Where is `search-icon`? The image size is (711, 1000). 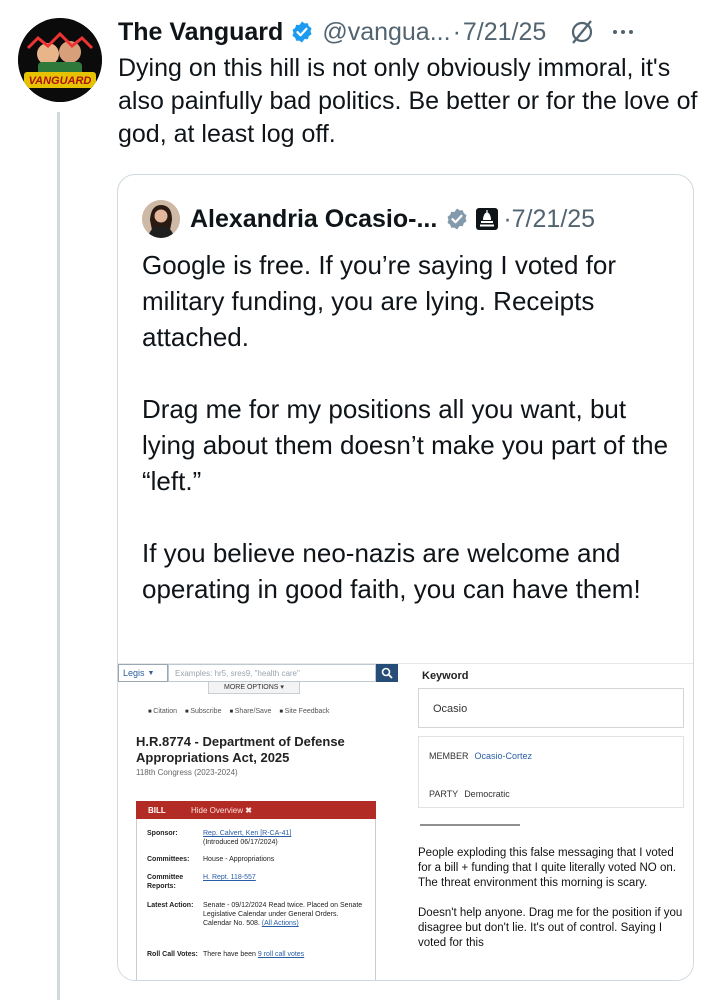 search-icon is located at coordinates (387, 673).